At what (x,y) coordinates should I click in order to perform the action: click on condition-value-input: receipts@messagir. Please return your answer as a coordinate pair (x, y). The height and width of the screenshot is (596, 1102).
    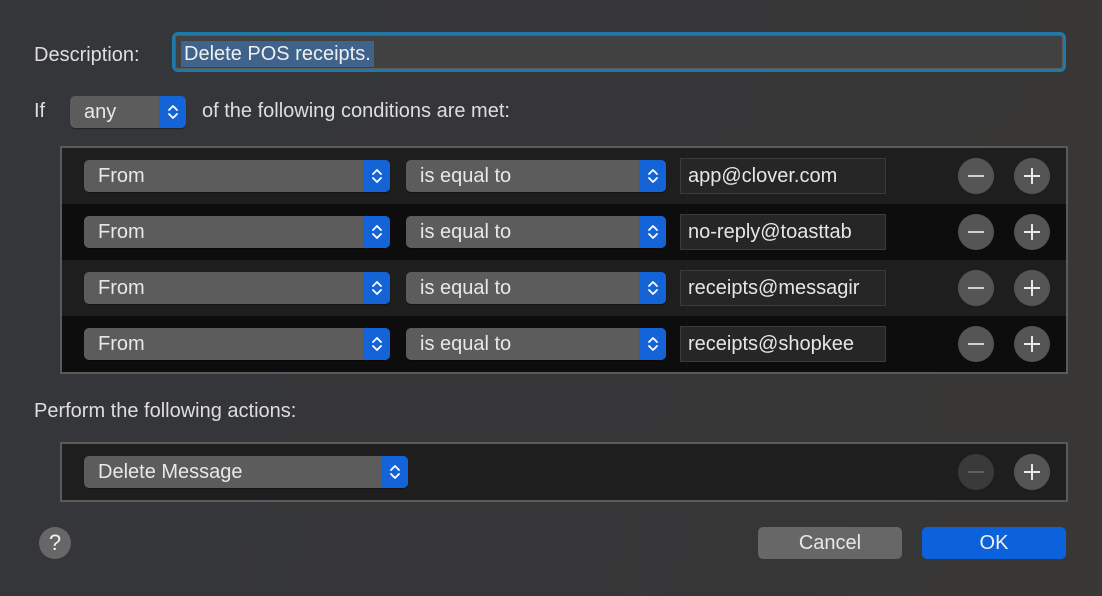
    Looking at the image, I should click on (783, 288).